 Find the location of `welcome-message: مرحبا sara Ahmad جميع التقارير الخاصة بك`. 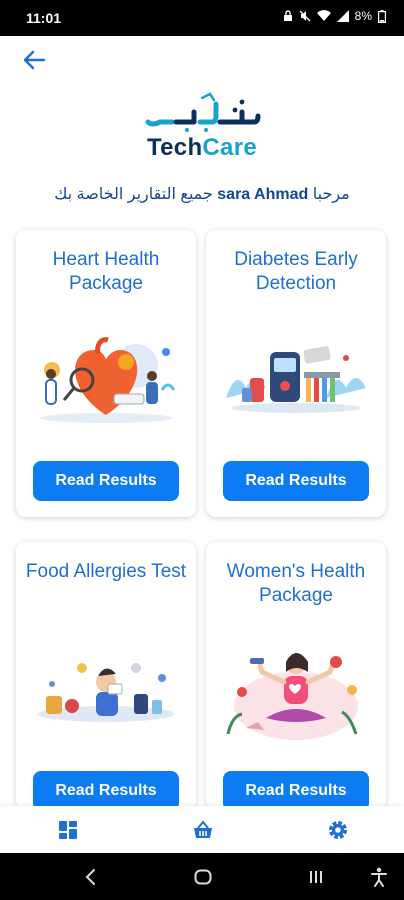

welcome-message: مرحبا sara Ahmad جميع التقارير الخاصة بك is located at coordinates (202, 194).